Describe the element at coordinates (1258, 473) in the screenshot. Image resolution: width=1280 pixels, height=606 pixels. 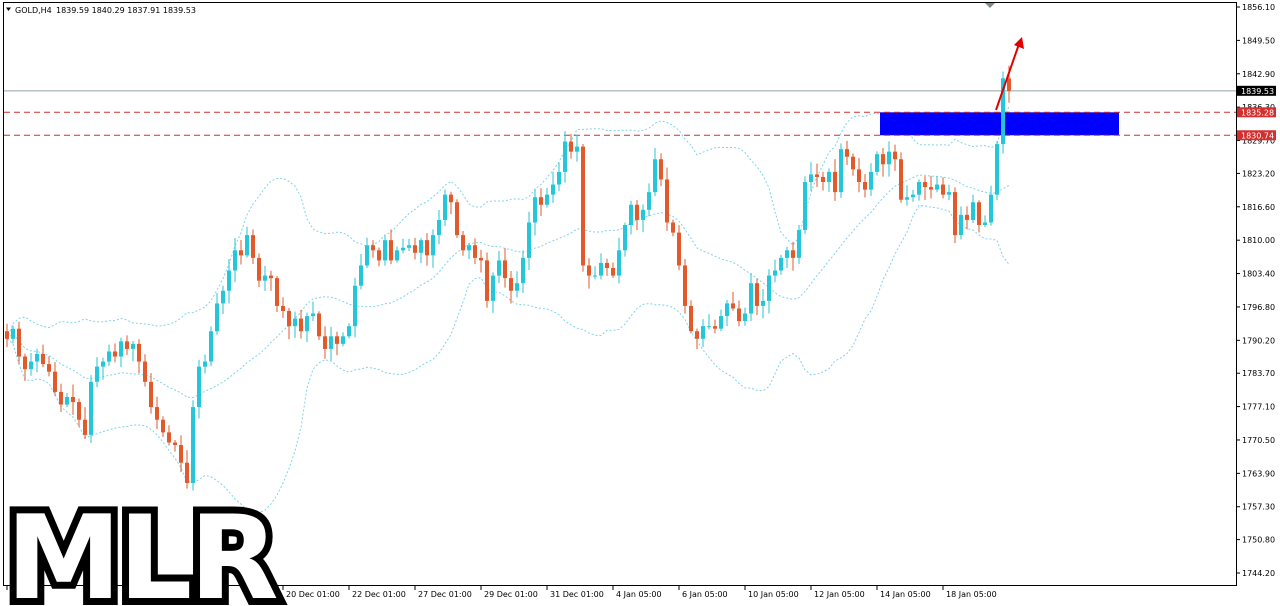
I see `price-axis-label: 1763.90` at that location.